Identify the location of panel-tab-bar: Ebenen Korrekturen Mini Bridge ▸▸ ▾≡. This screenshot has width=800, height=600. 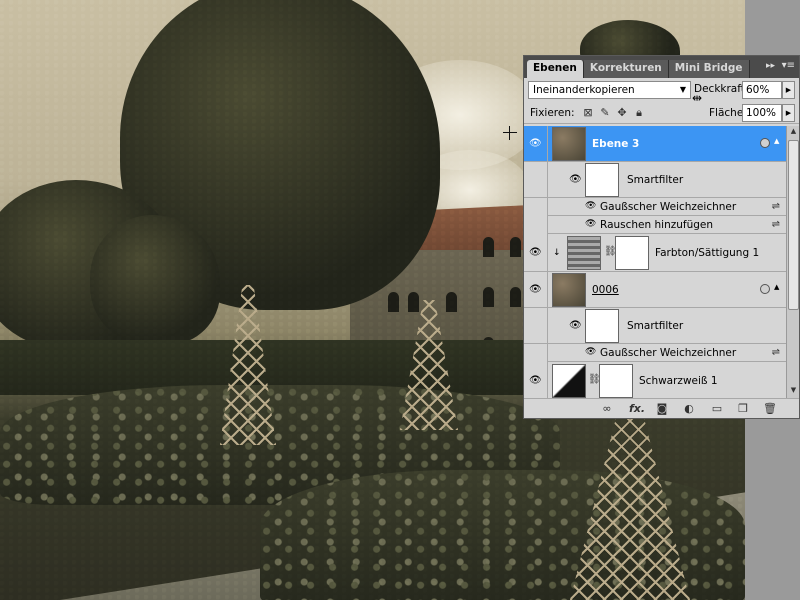
(661, 67).